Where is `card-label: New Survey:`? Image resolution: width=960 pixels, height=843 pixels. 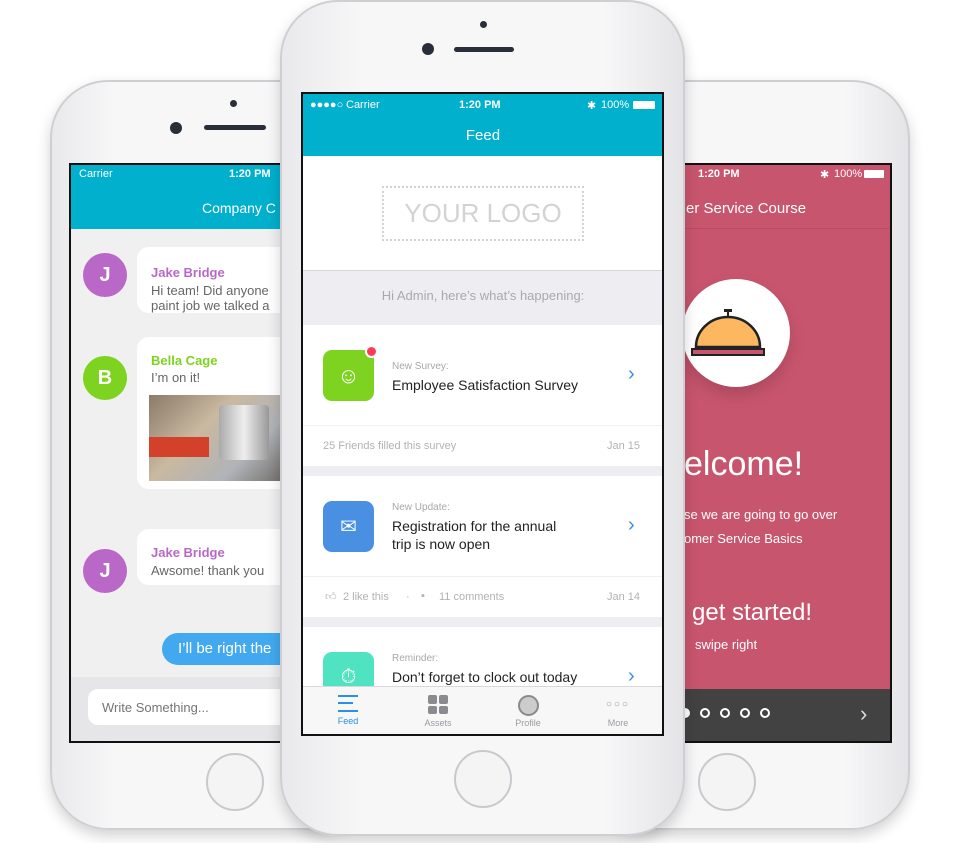 card-label: New Survey: is located at coordinates (420, 366).